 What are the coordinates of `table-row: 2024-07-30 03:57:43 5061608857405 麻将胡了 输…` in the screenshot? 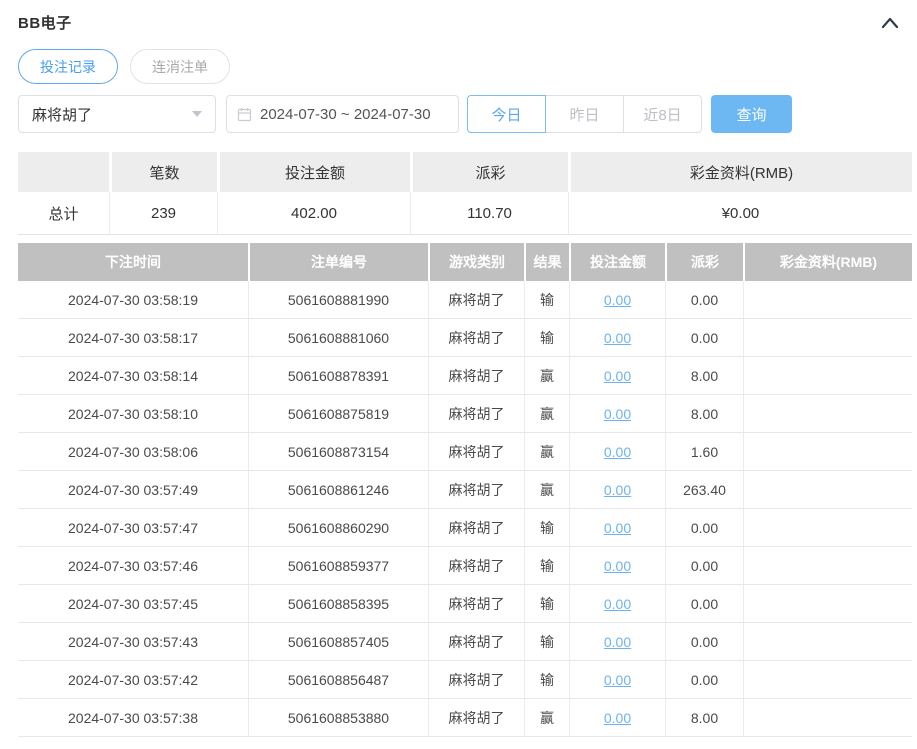 It's located at (465, 642).